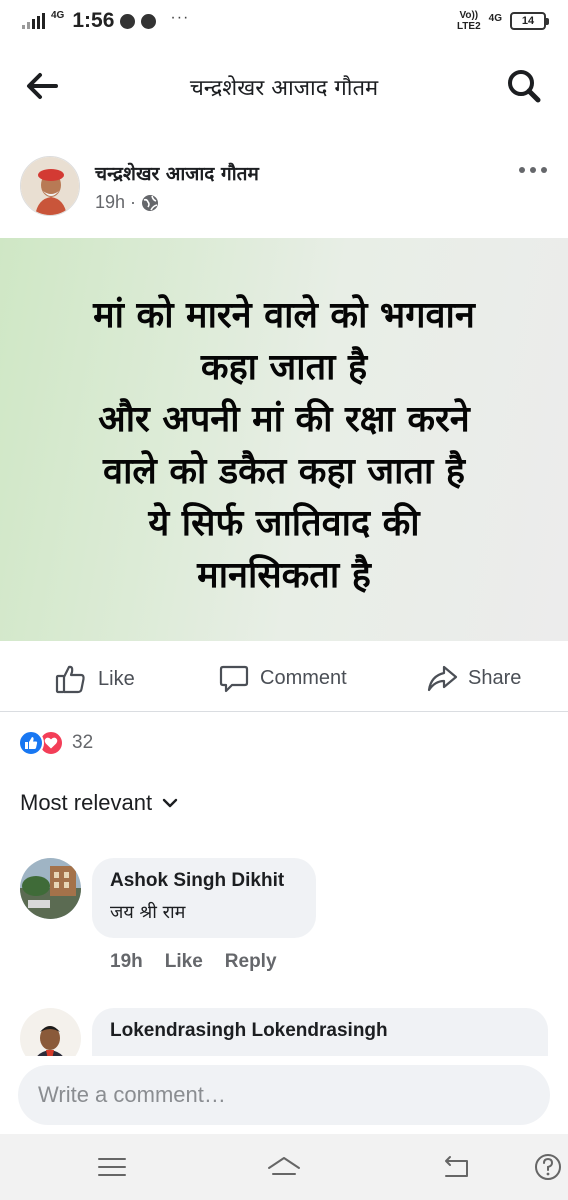 This screenshot has width=568, height=1200. Describe the element at coordinates (204, 881) in the screenshot. I see `commenter-name: Ashok Singh Dikhit` at that location.